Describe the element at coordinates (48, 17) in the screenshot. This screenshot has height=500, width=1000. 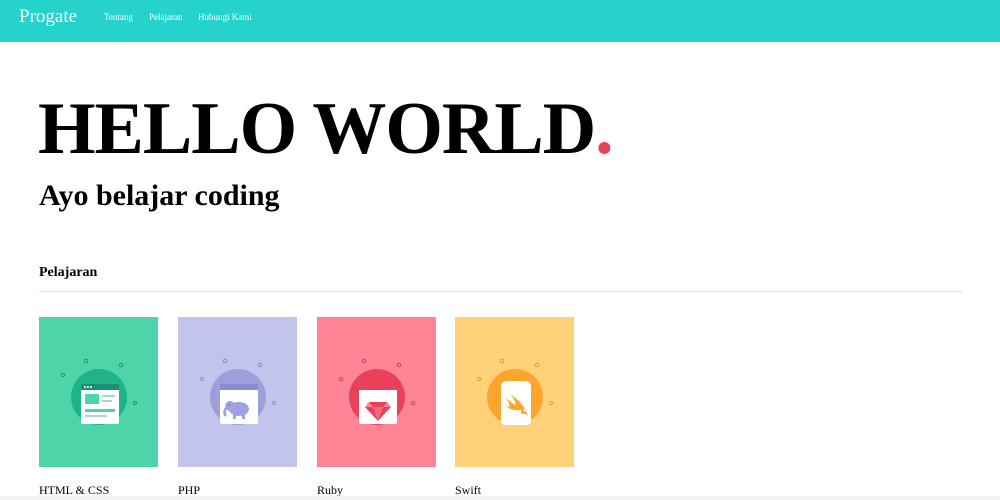
I see `brand-logo: Progate` at that location.